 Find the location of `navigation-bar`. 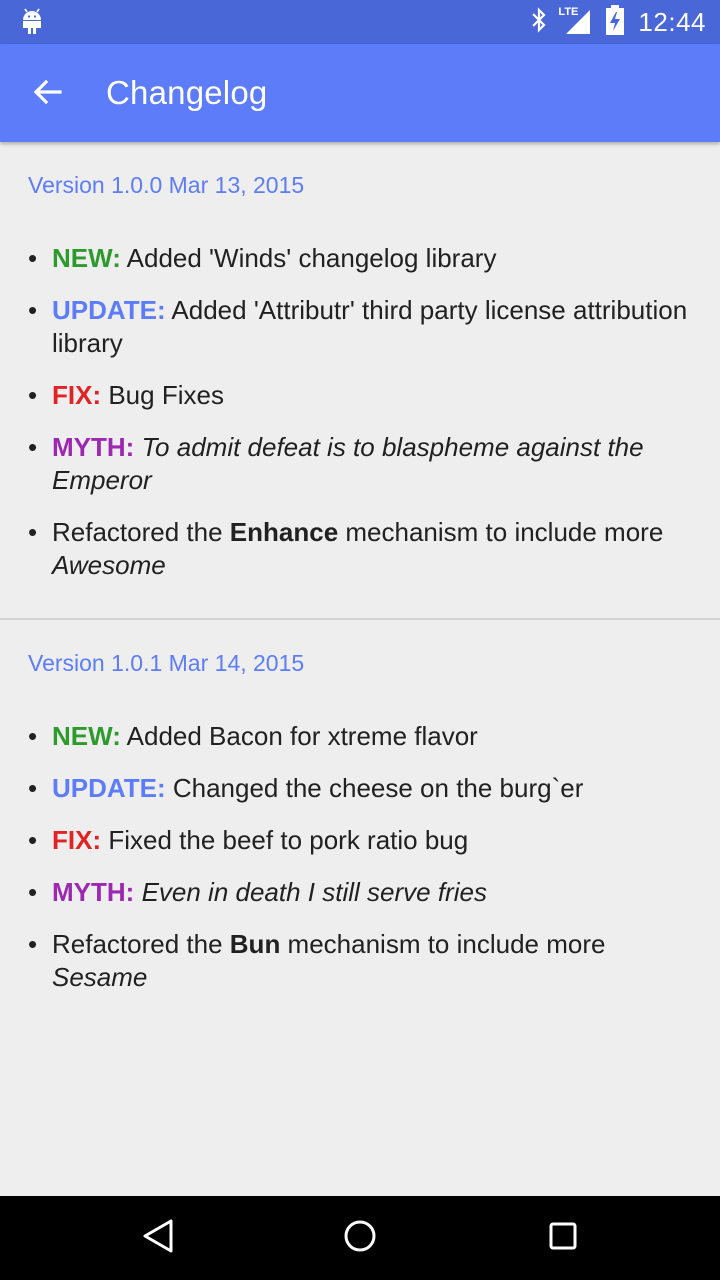

navigation-bar is located at coordinates (360, 1238).